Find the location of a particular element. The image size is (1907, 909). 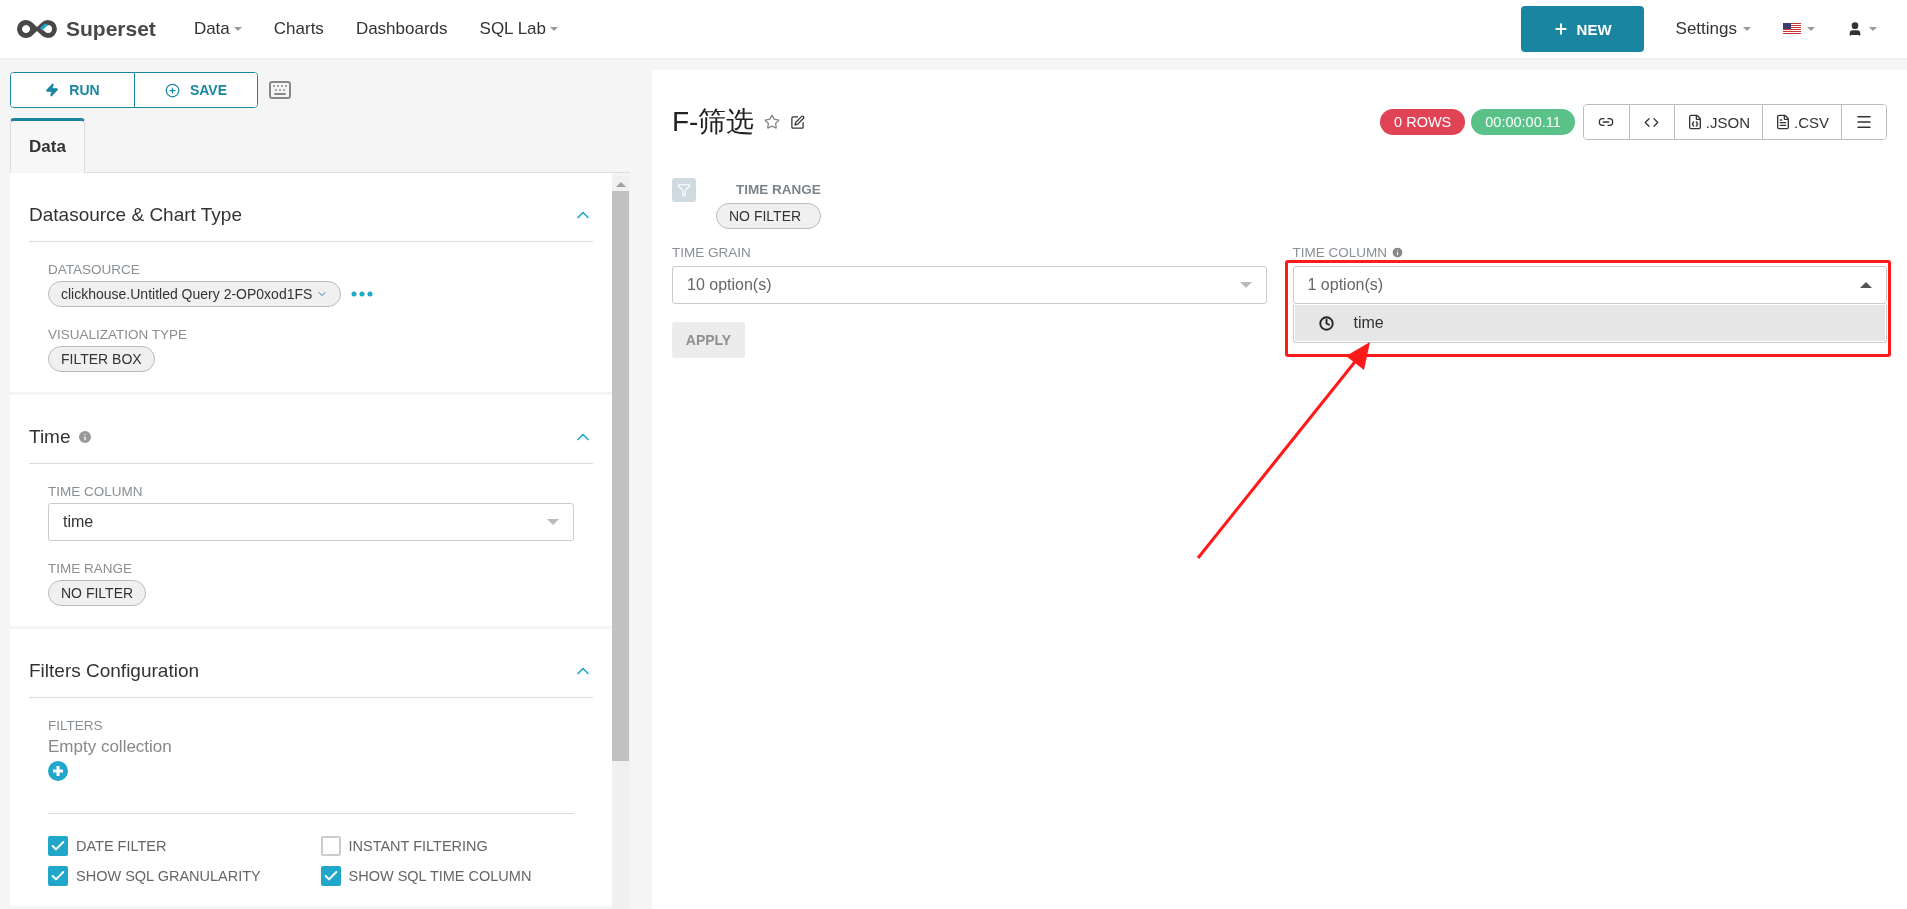

chart-title: F-筛选 is located at coordinates (713, 122).